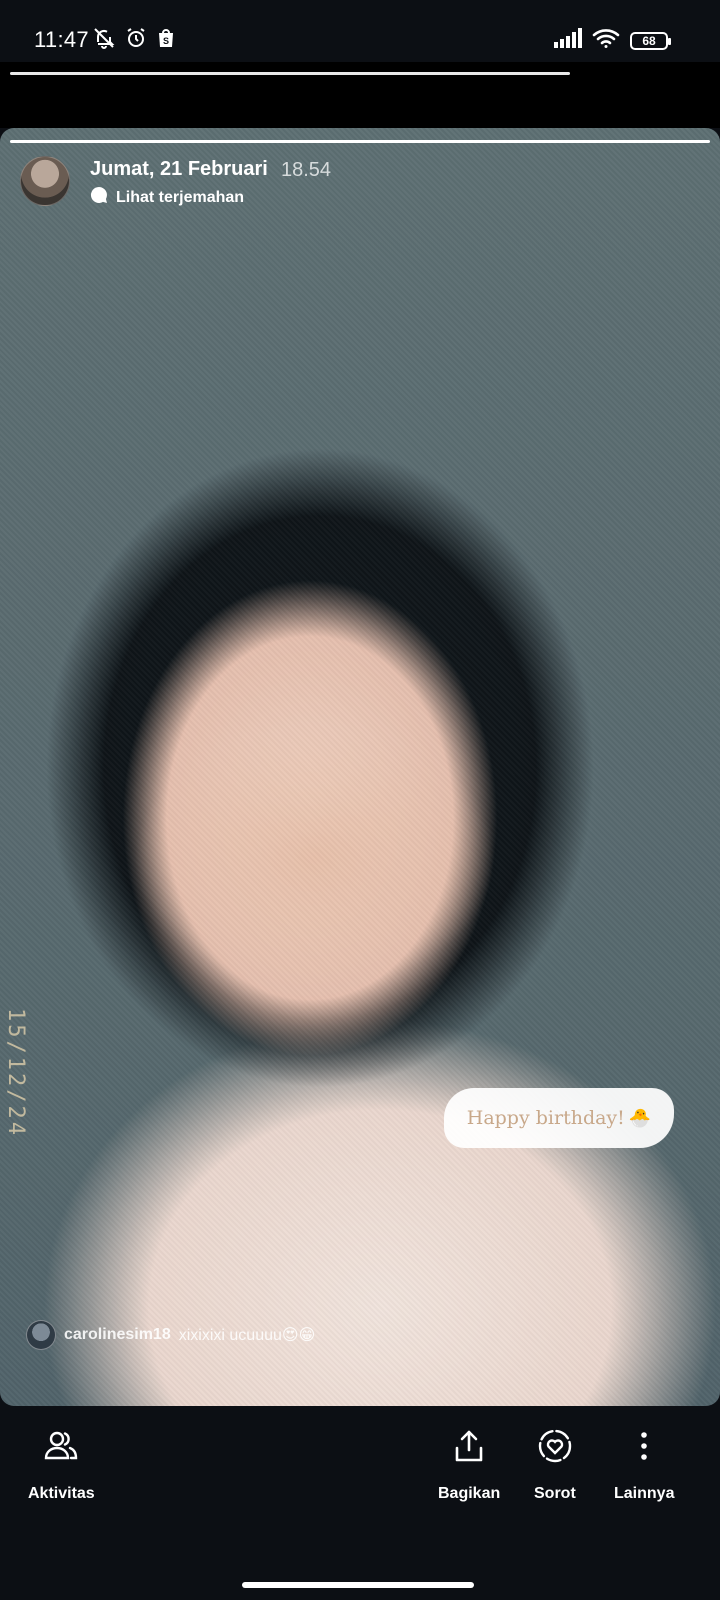 The image size is (720, 1600). I want to click on share-label: Bagikan, so click(469, 1493).